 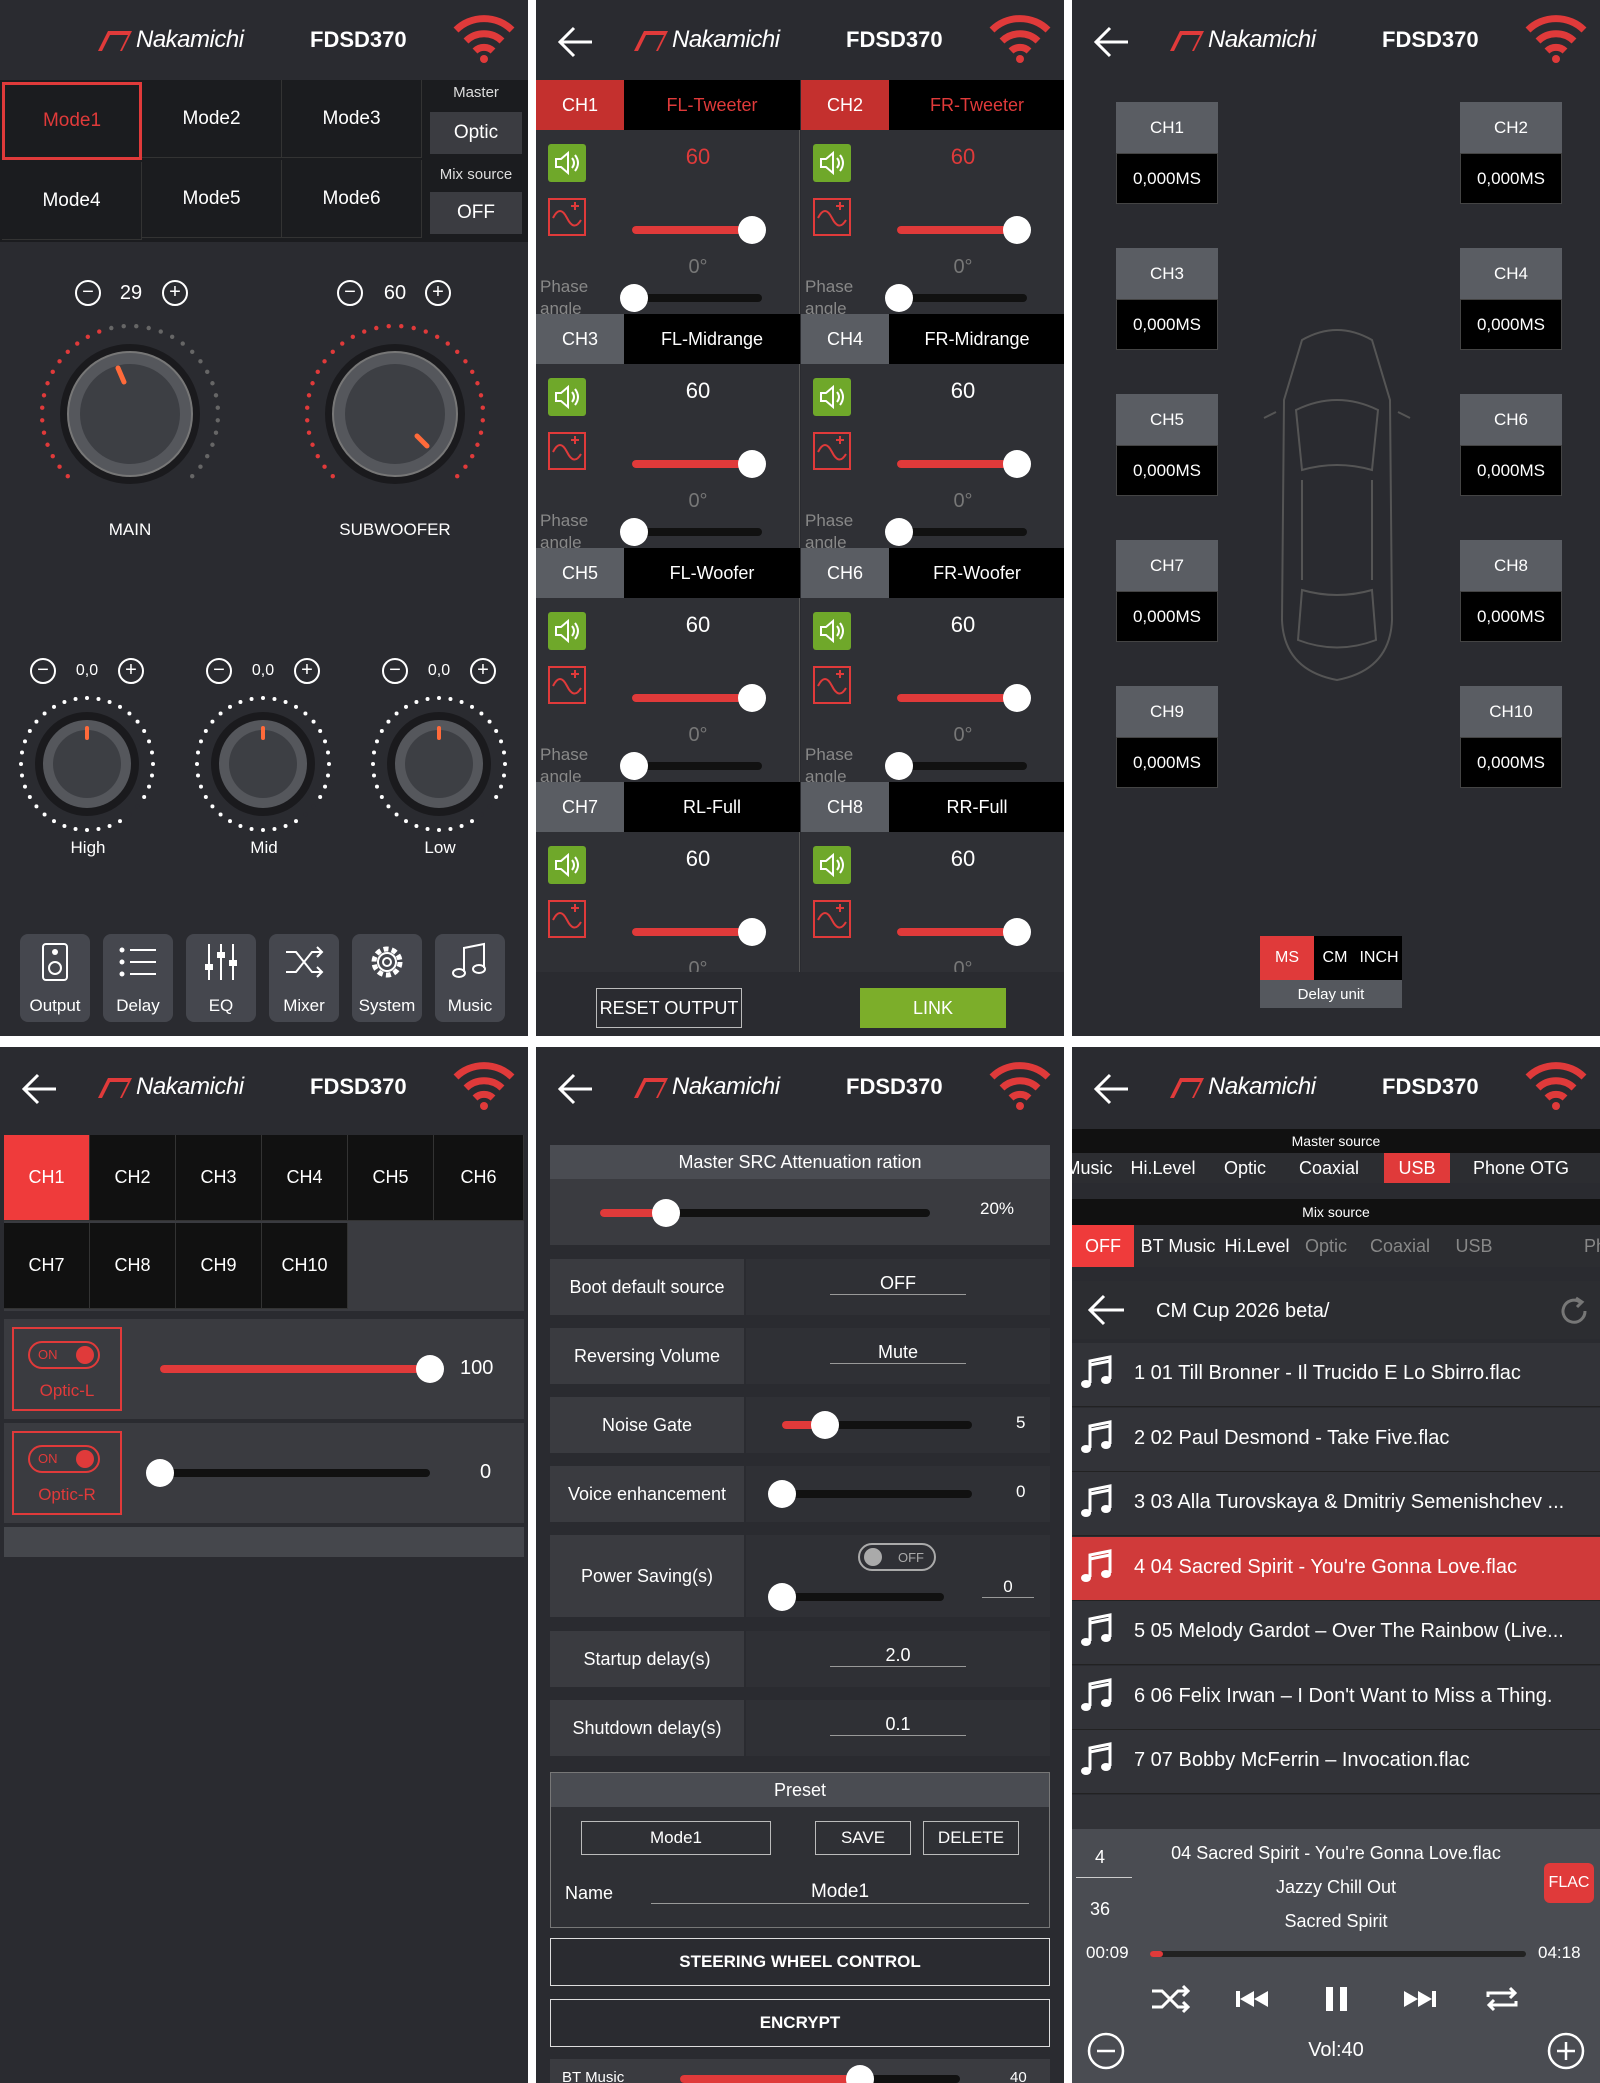 I want to click on delay-channel-box: CH6 0,000MS, so click(x=1511, y=445).